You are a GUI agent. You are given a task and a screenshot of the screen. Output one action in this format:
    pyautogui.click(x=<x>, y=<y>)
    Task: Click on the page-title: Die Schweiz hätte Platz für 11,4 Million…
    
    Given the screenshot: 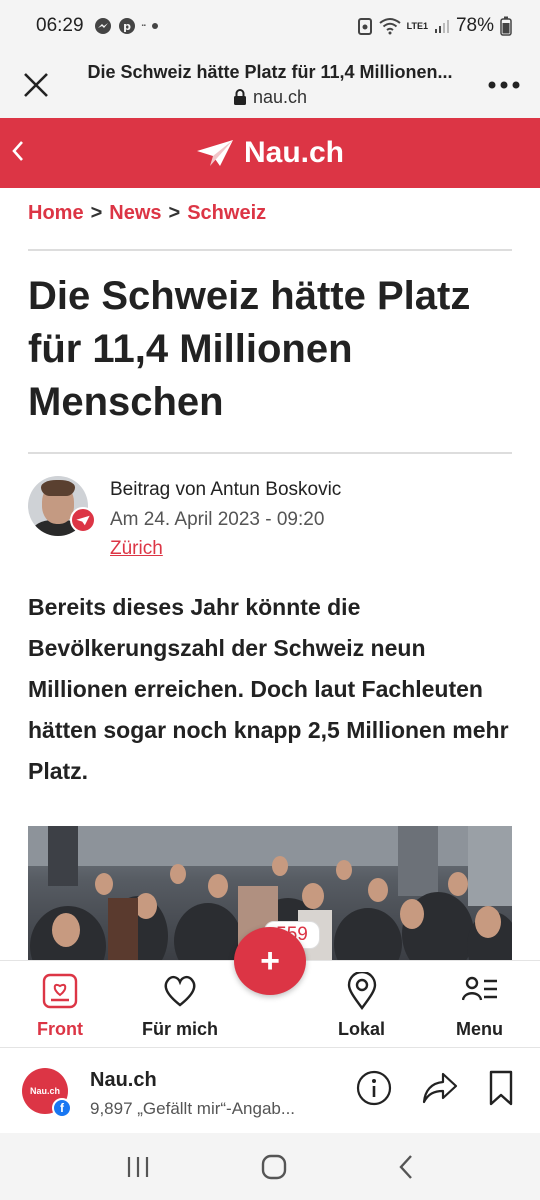 What is the action you would take?
    pyautogui.click(x=270, y=72)
    